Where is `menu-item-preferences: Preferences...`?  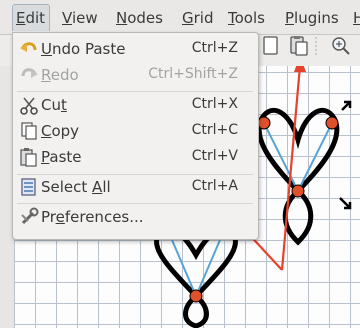 menu-item-preferences: Preferences... is located at coordinates (135, 217).